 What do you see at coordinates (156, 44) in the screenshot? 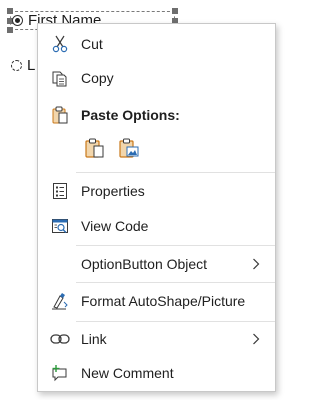
I see `menu-item-cut: Cut` at bounding box center [156, 44].